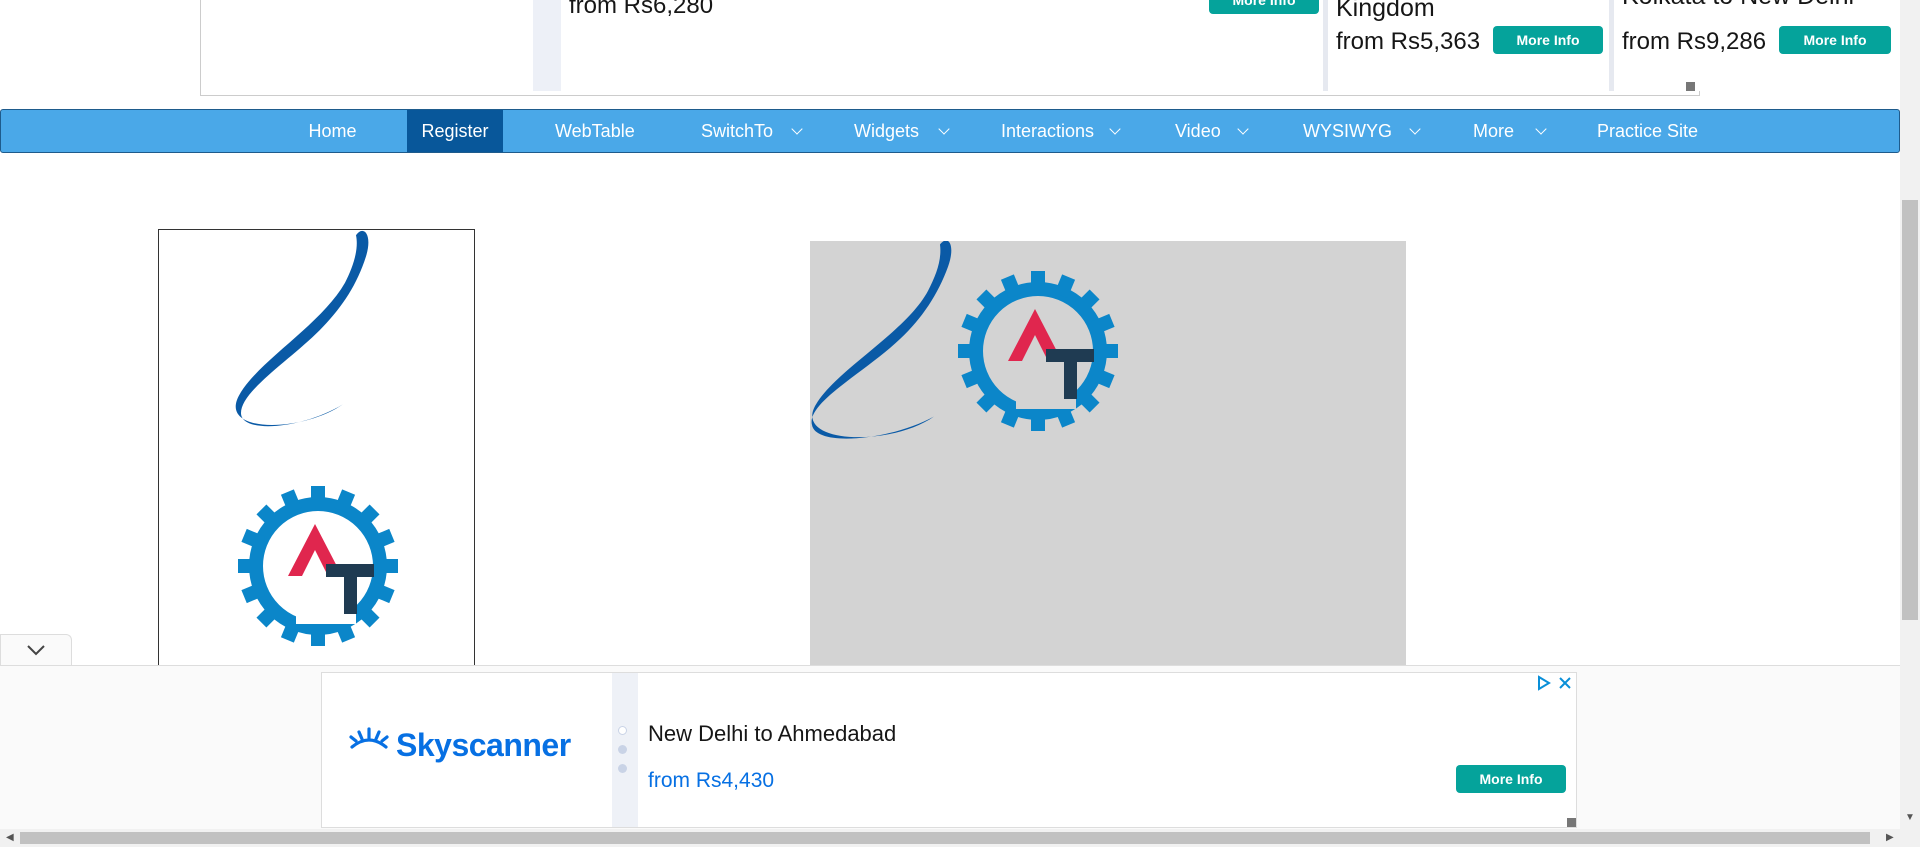 The width and height of the screenshot is (1920, 847). I want to click on scroll-right-arrow-icon: ▶, so click(1890, 837).